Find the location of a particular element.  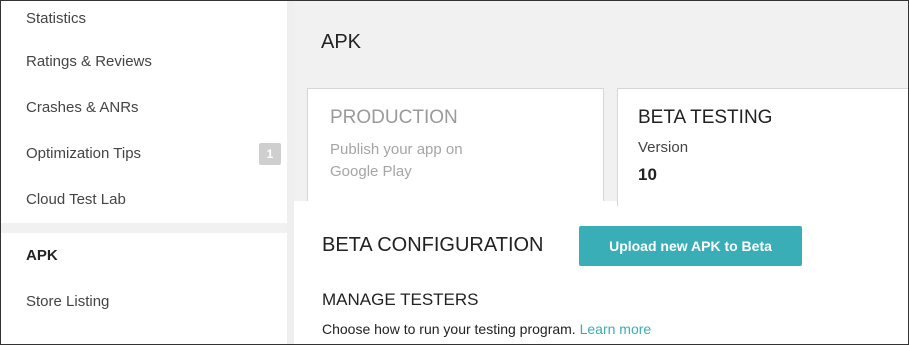

tab-production-title: PRODUCTION is located at coordinates (394, 117).